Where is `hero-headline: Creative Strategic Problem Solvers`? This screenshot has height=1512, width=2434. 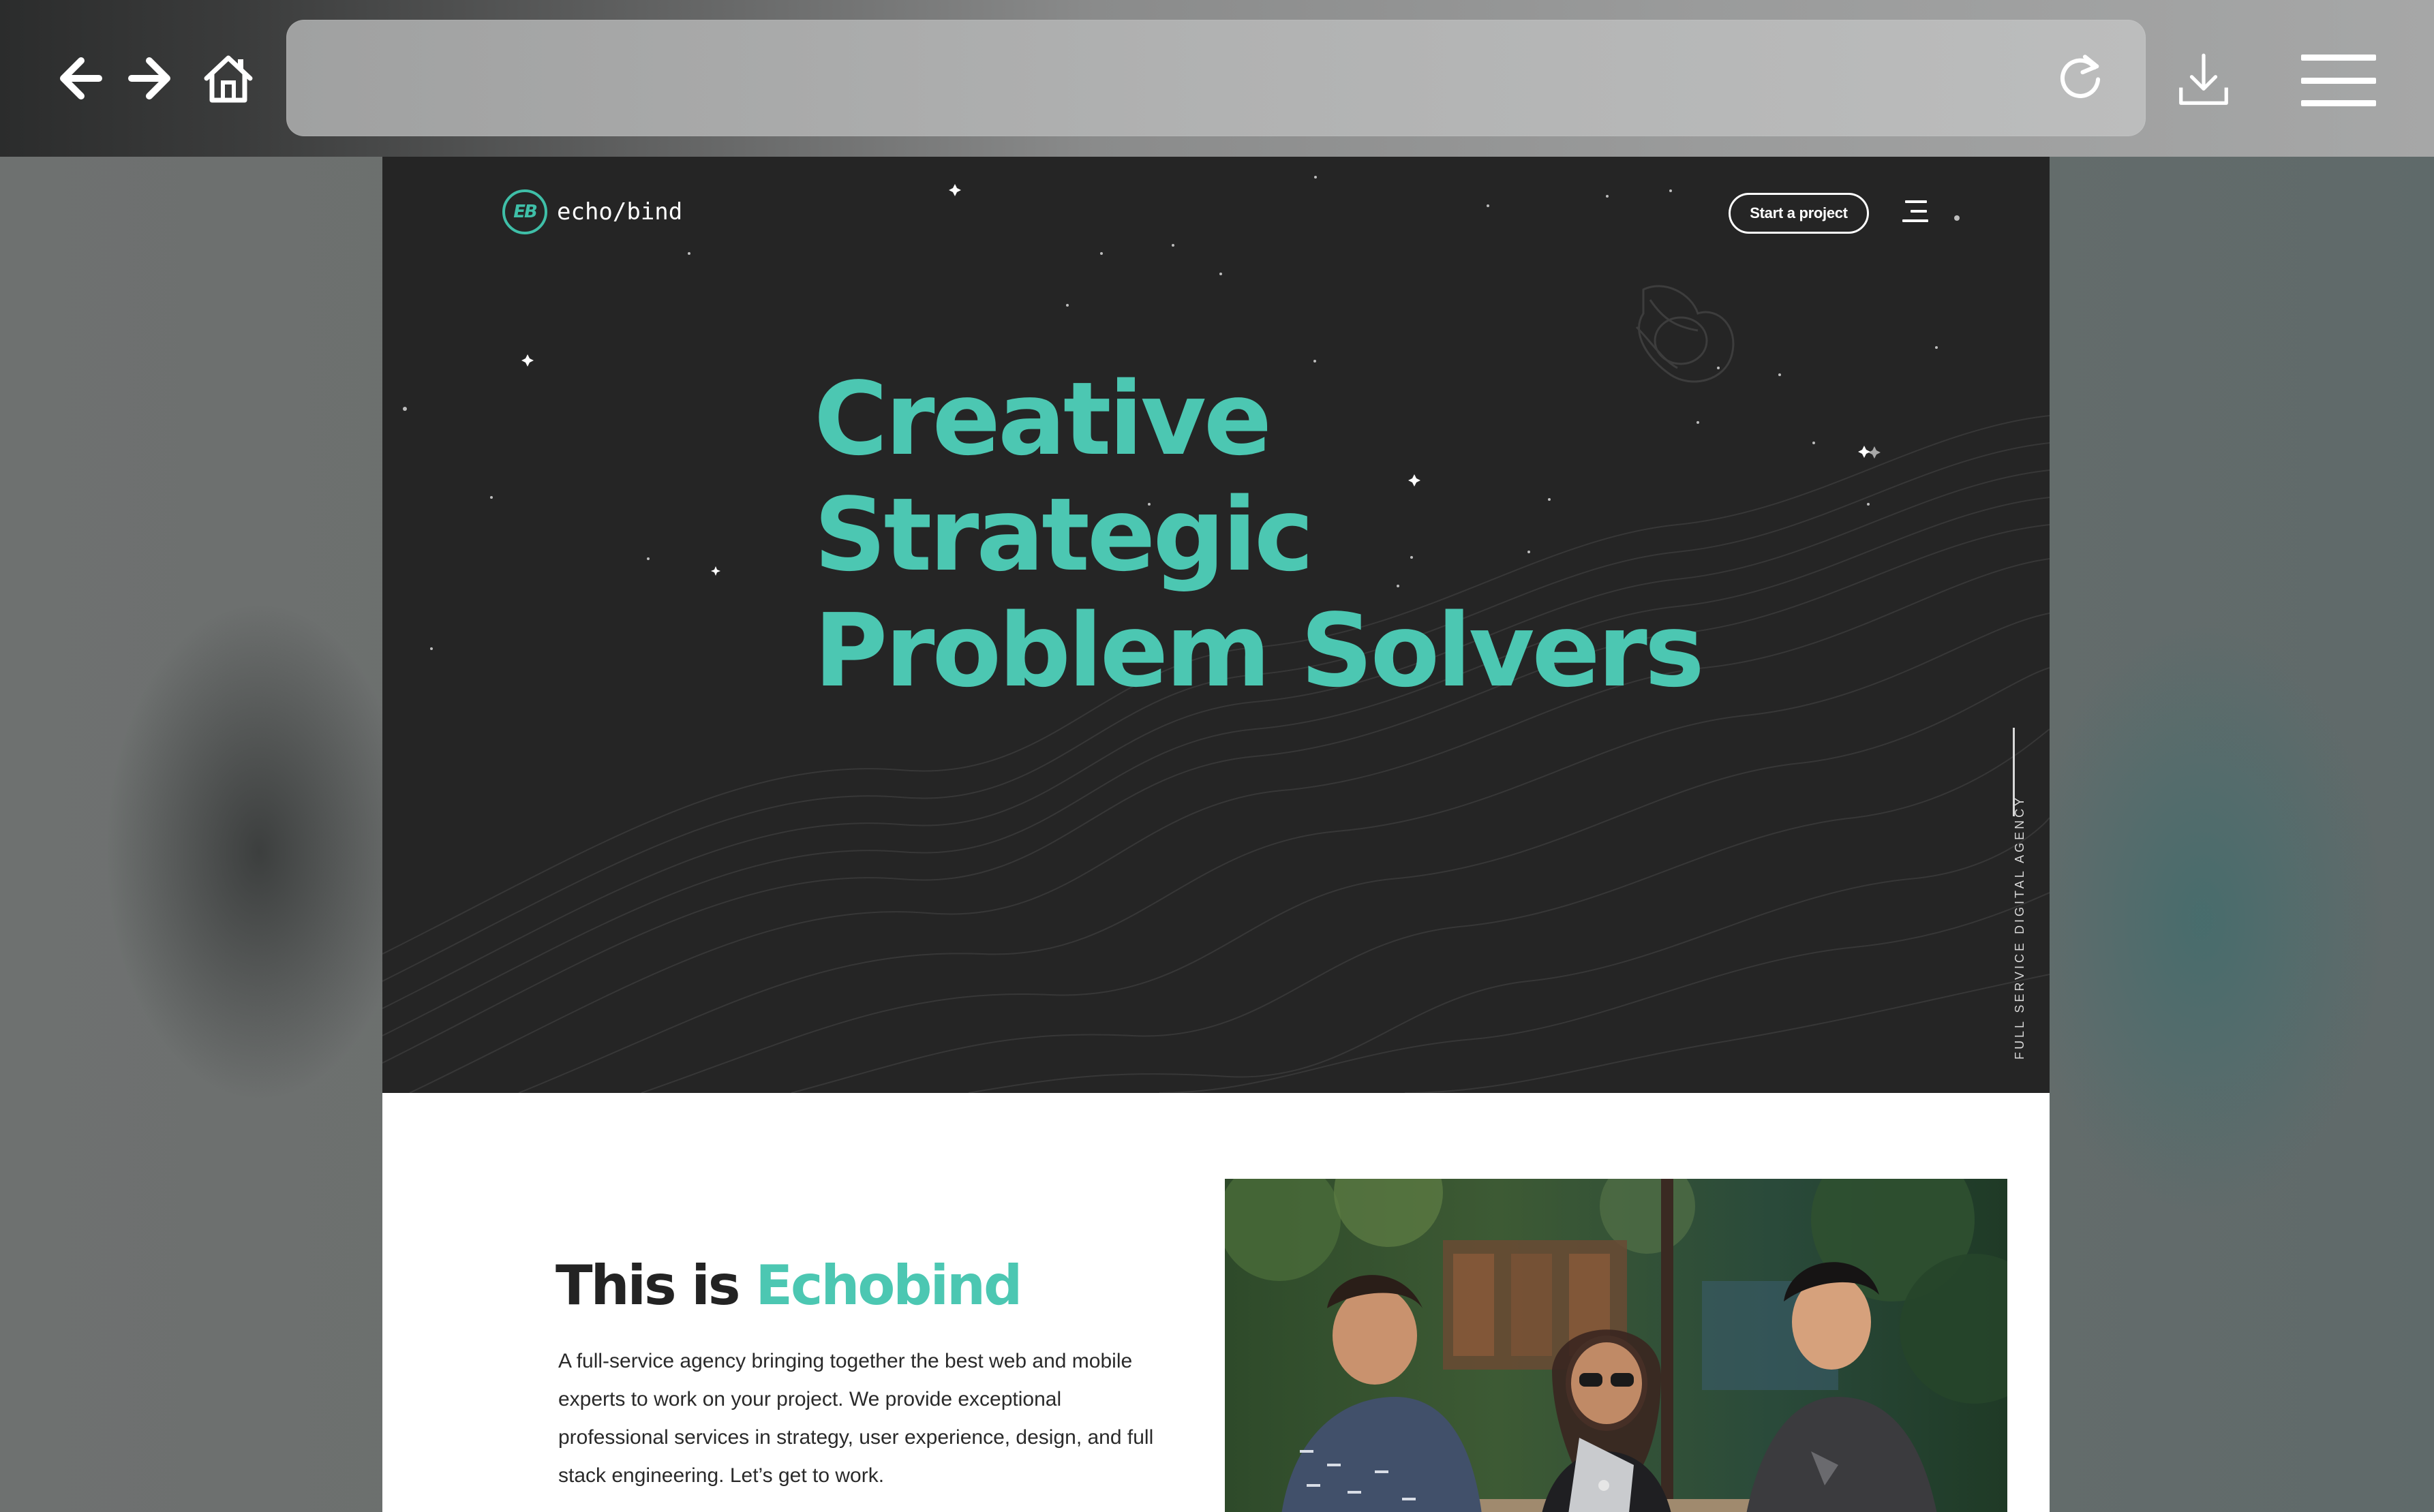
hero-headline: Creative Strategic Problem Solvers is located at coordinates (1259, 534).